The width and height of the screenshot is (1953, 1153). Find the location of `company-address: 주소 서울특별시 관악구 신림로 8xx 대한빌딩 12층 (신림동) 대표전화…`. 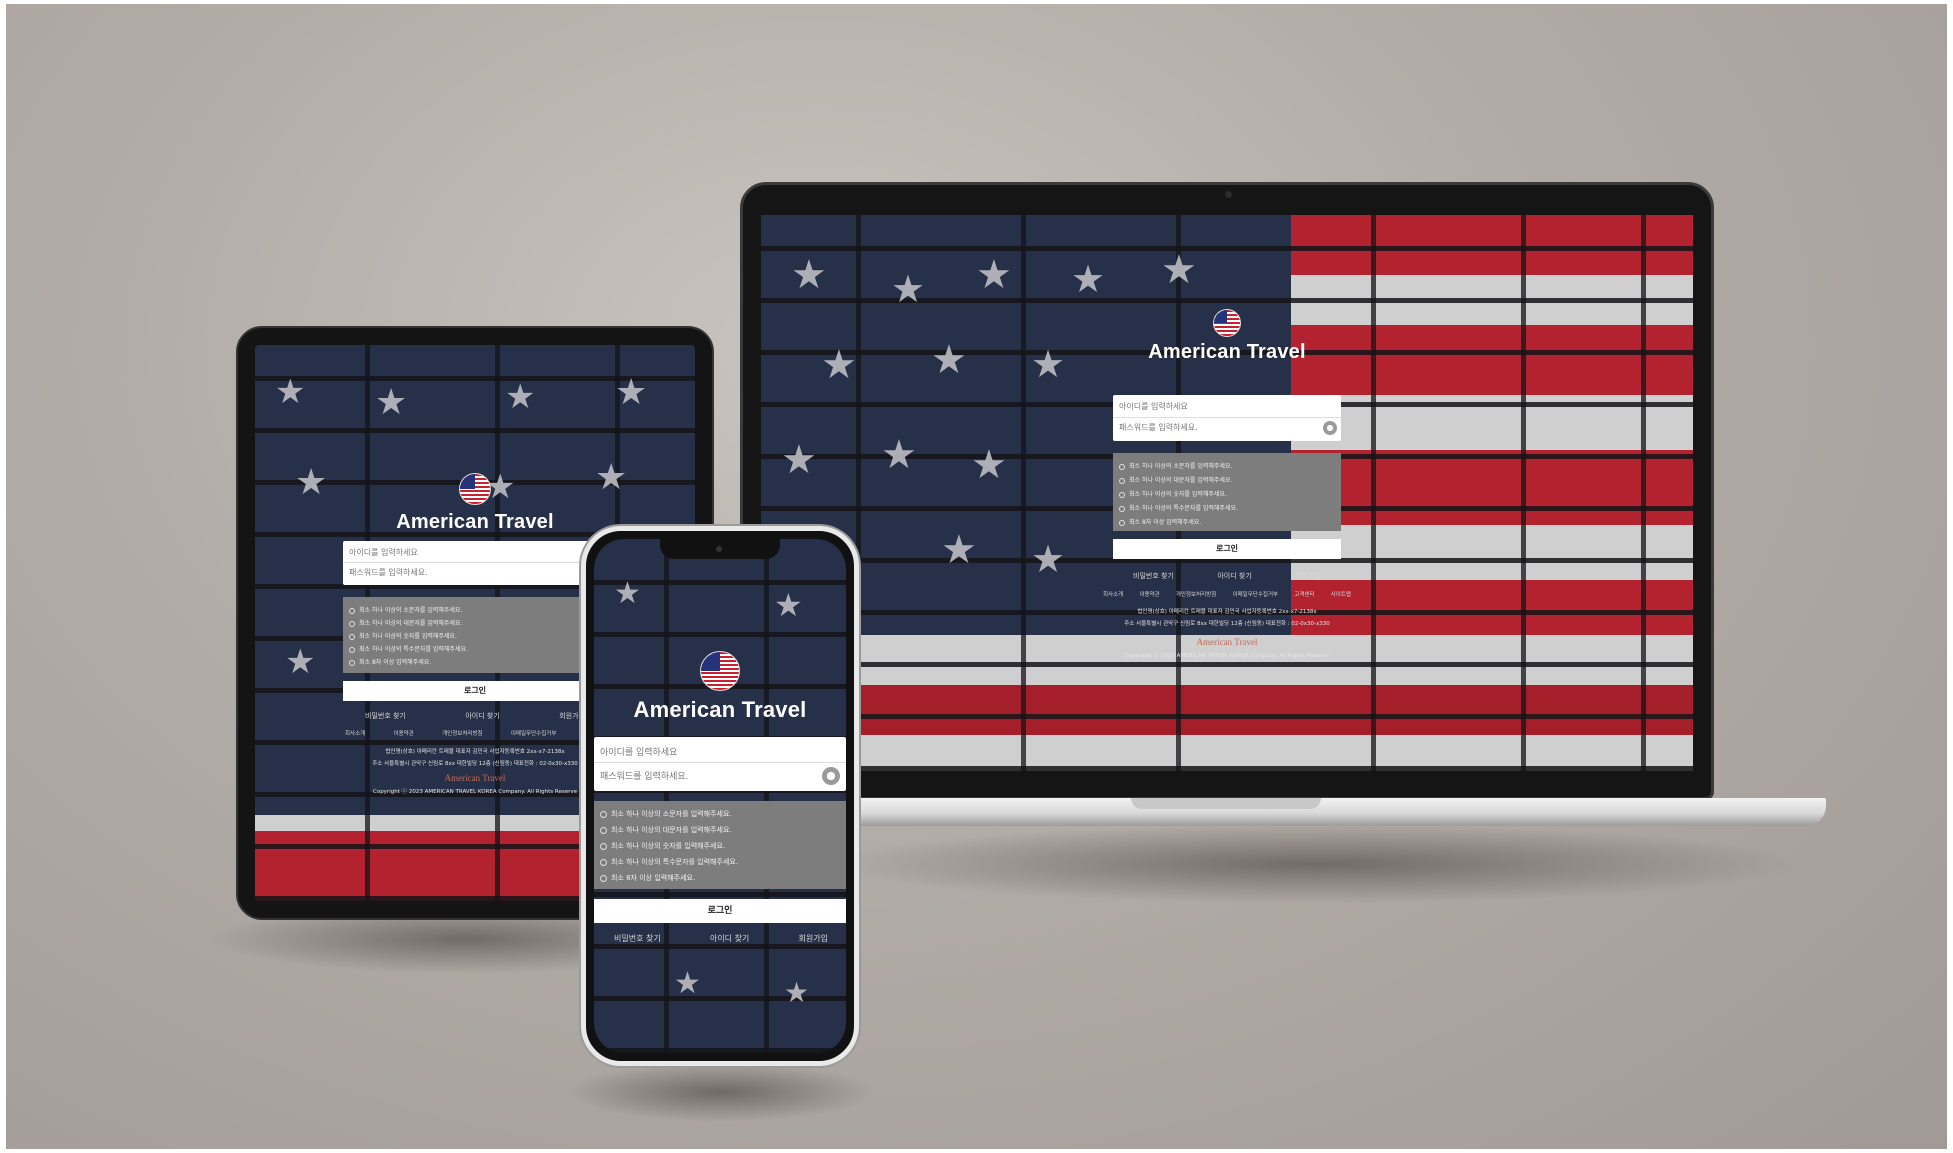

company-address: 주소 서울특별시 관악구 신림로 8xx 대한빌딩 12층 (신림동) 대표전화… is located at coordinates (1227, 624).